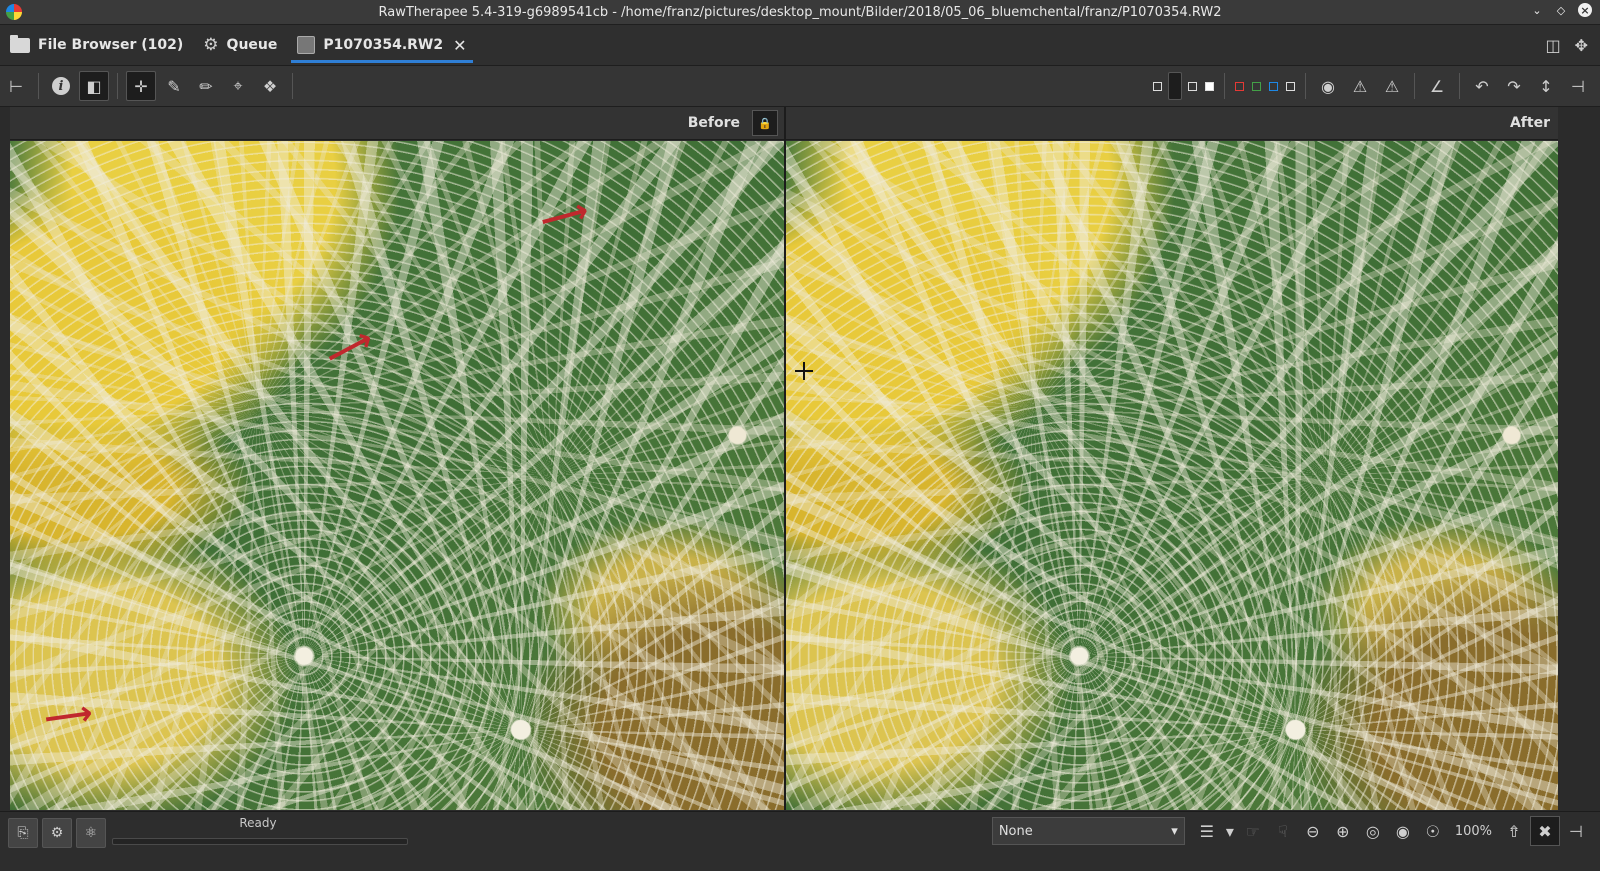 The width and height of the screenshot is (1600, 871). I want to click on history-list-icon: ☰, so click(1207, 831).